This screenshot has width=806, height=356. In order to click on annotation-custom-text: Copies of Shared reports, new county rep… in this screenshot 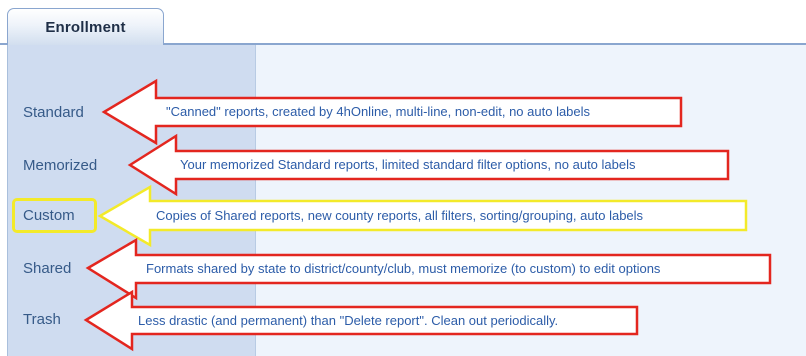, I will do `click(400, 215)`.